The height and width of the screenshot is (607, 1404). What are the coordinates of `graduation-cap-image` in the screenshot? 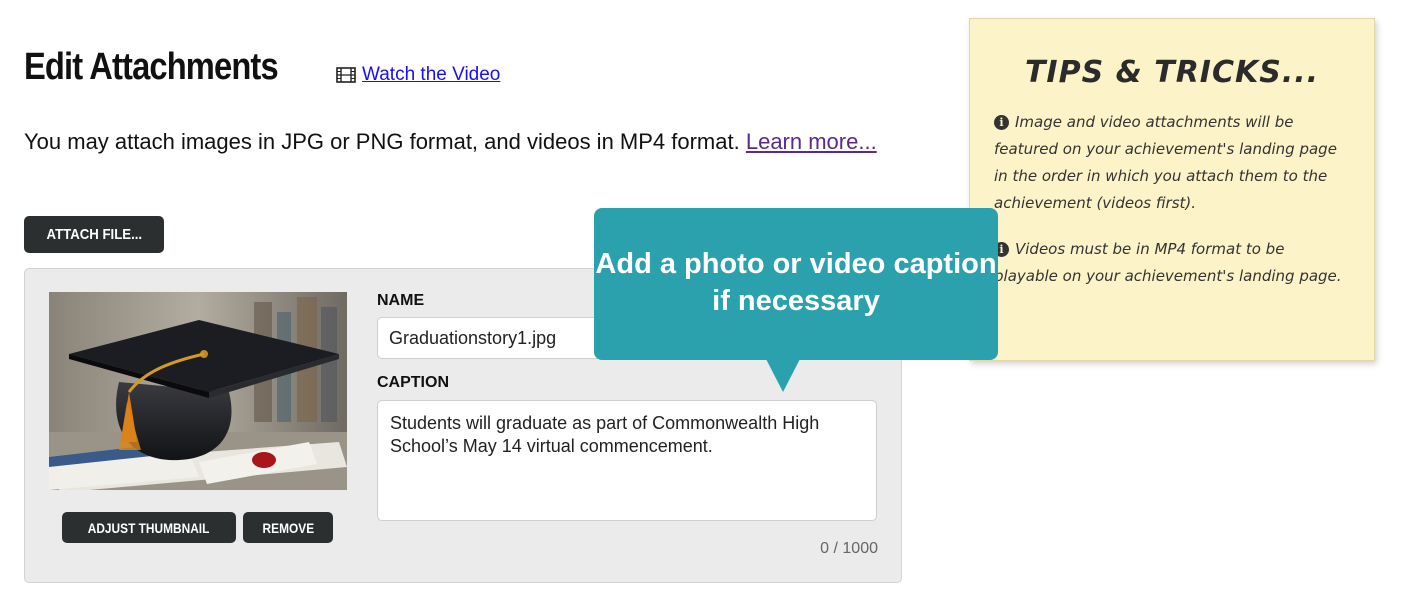 It's located at (198, 391).